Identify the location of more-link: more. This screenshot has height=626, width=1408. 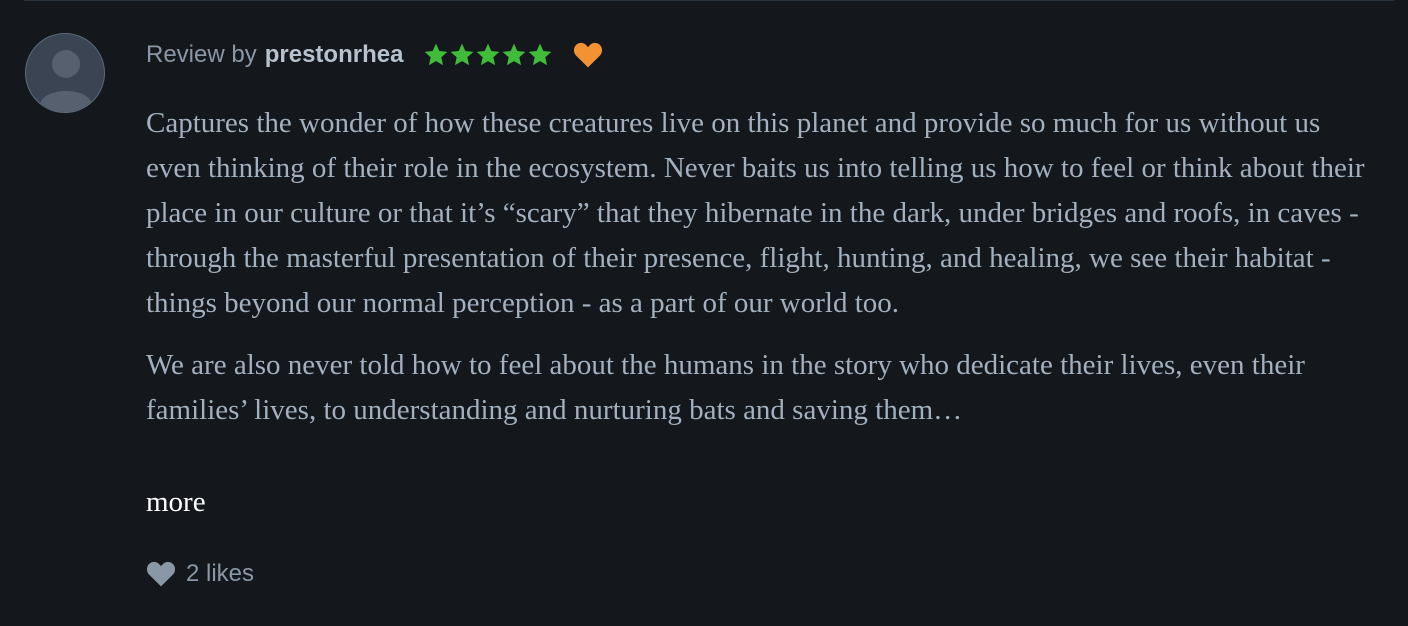
(176, 502).